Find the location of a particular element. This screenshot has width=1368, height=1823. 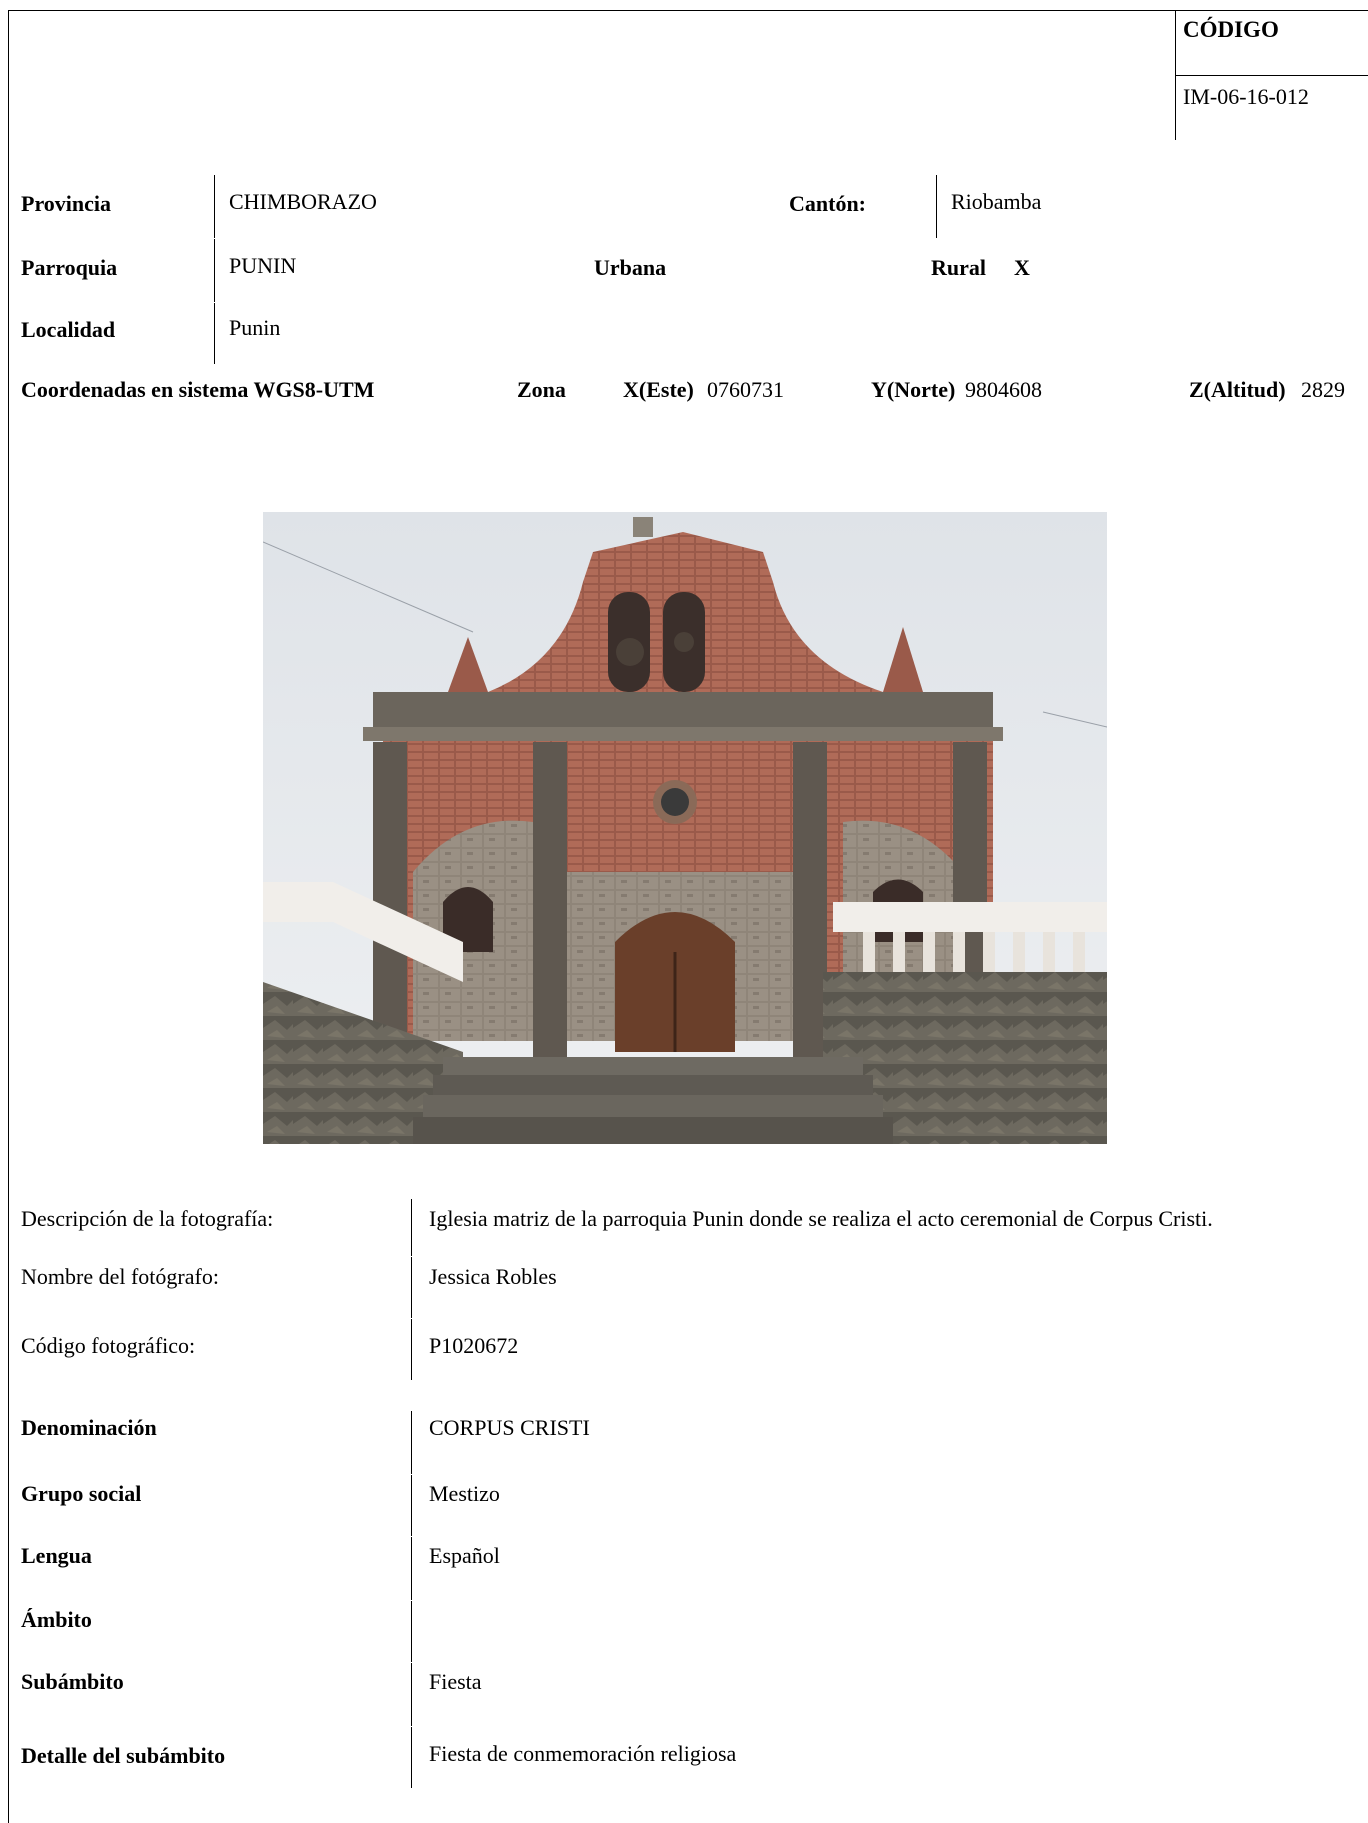

canton-label: Cantón: is located at coordinates (828, 203).